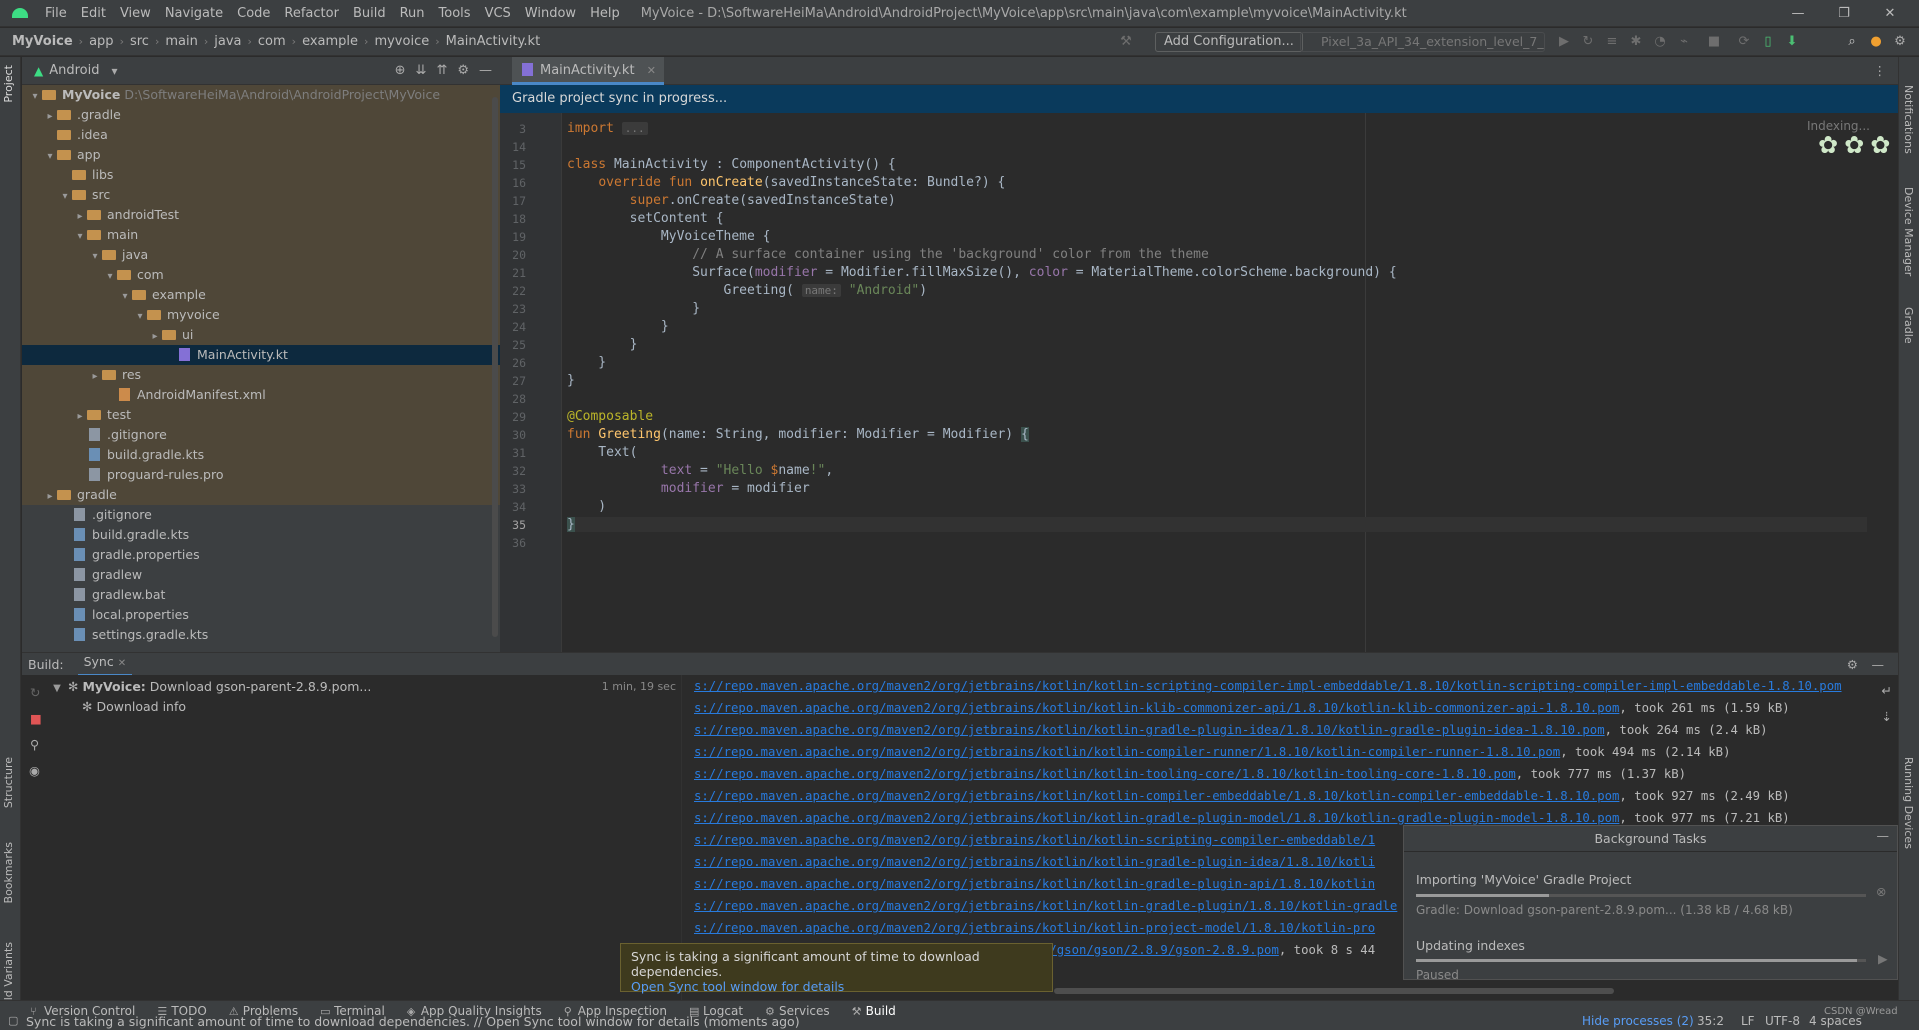 This screenshot has width=1919, height=1030. I want to click on tree-item: ▾ java, so click(261, 255).